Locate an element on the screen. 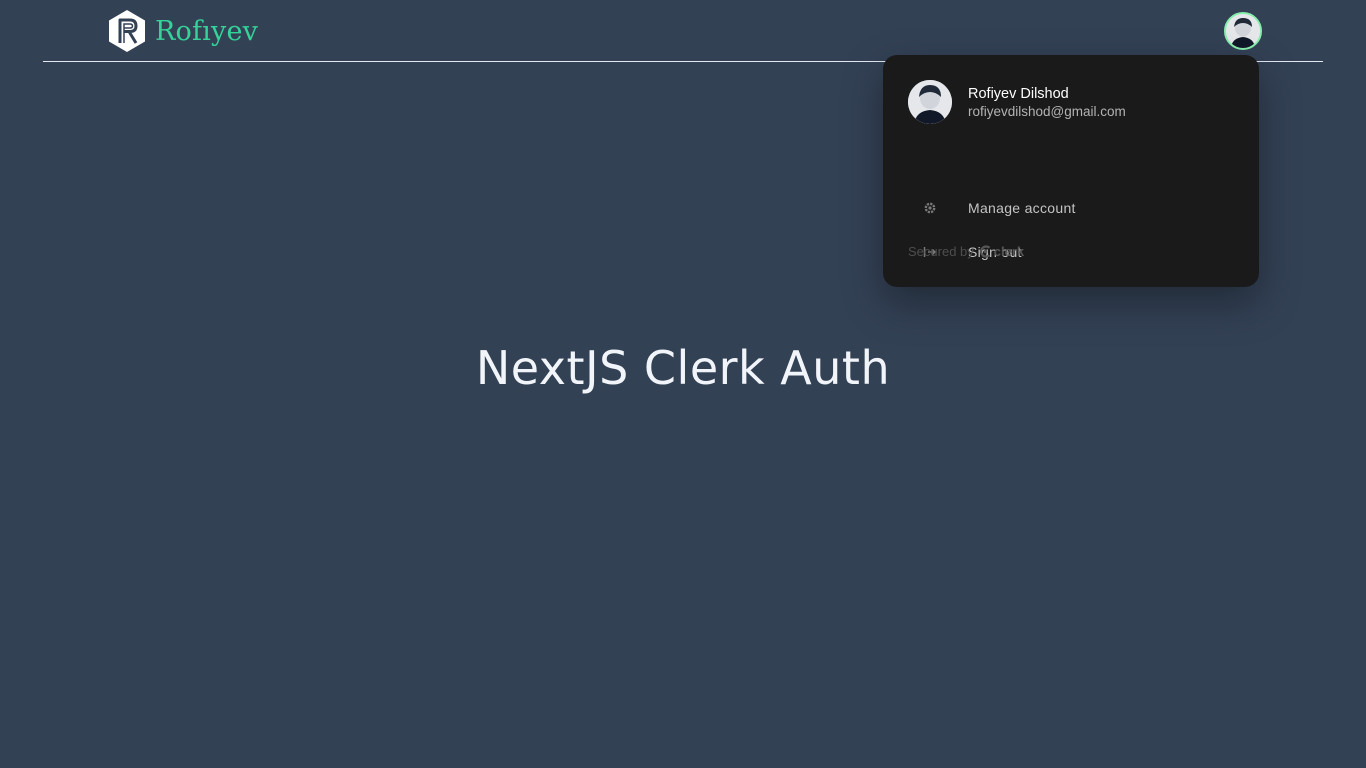 This screenshot has width=1366, height=768. page-title: NextJS Clerk Auth is located at coordinates (683, 368).